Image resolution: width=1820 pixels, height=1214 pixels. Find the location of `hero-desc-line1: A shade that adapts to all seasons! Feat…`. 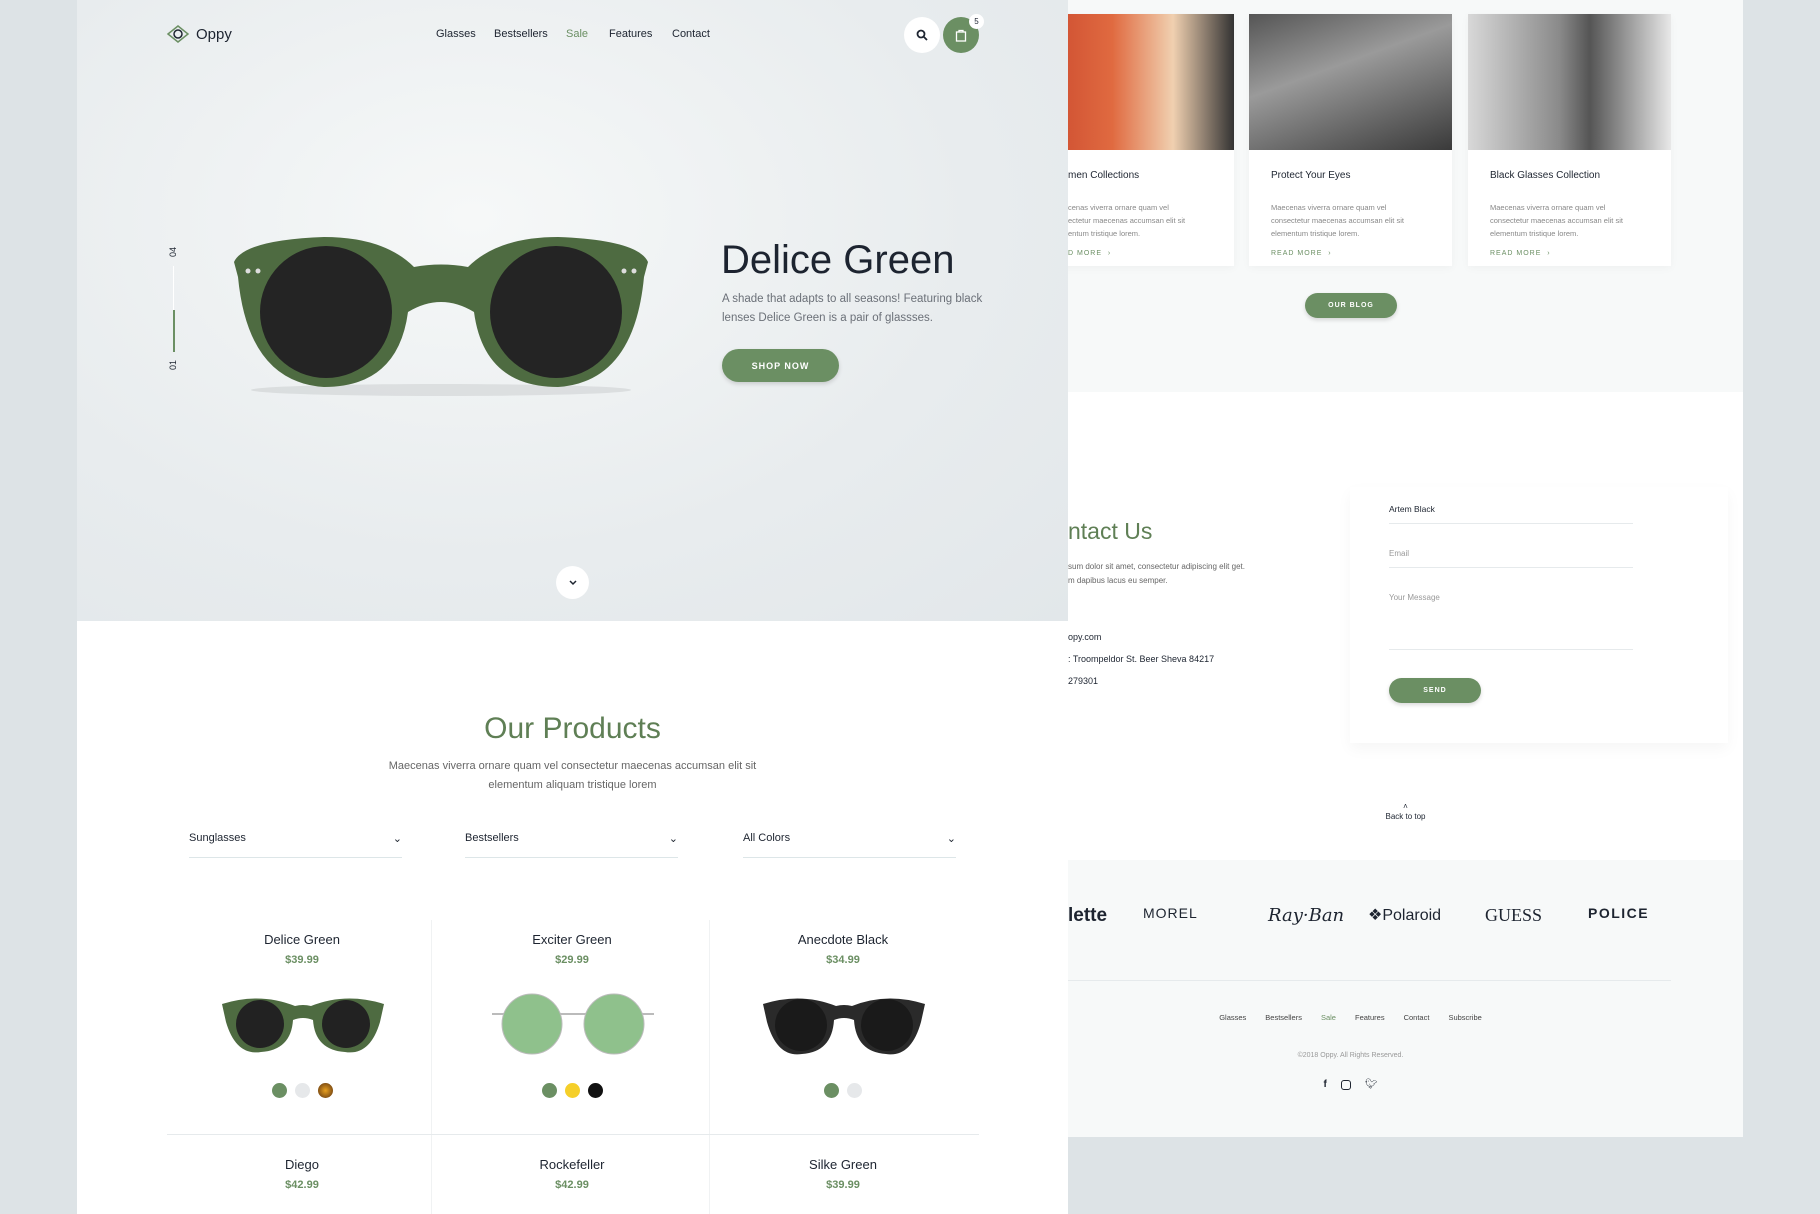

hero-desc-line1: A shade that adapts to all seasons! Feat… is located at coordinates (852, 299).